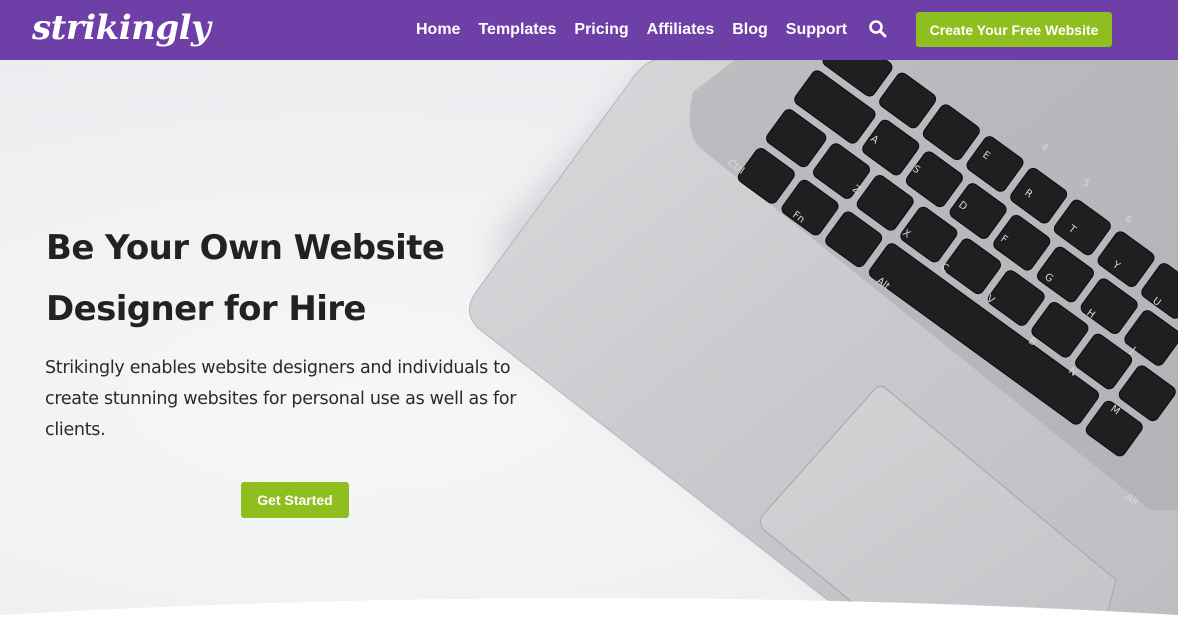  What do you see at coordinates (601, 30) in the screenshot?
I see `nav-pricing-link: Pricing` at bounding box center [601, 30].